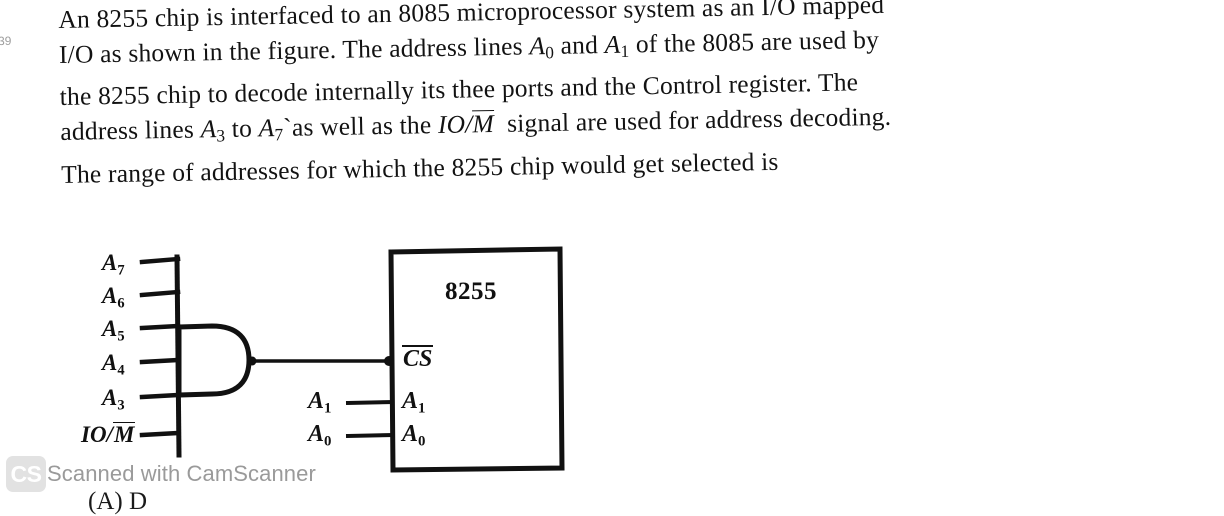  I want to click on input-line-a7, so click(160, 260).